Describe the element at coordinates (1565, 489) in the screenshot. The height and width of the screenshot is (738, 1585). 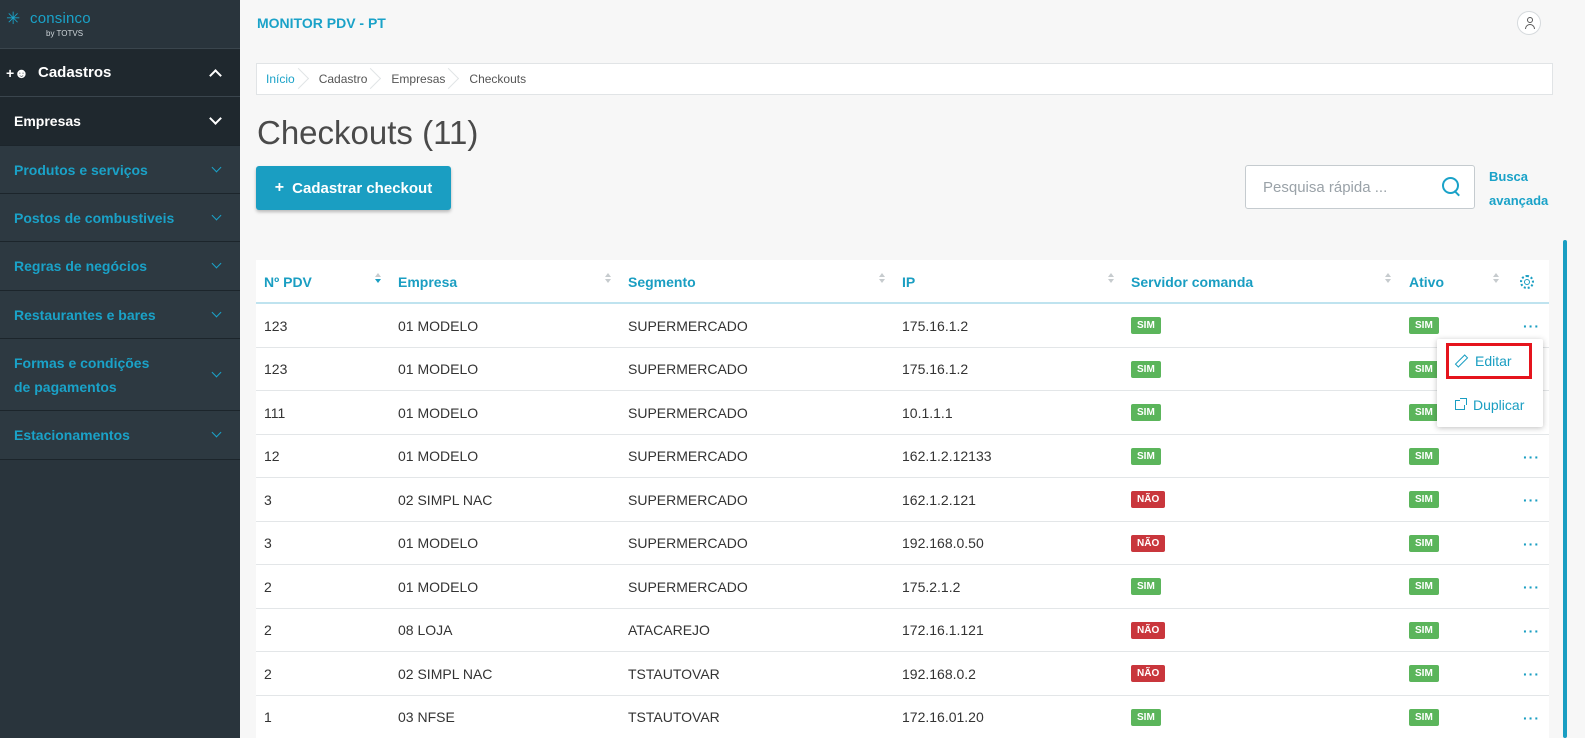
I see `scrollbar` at that location.